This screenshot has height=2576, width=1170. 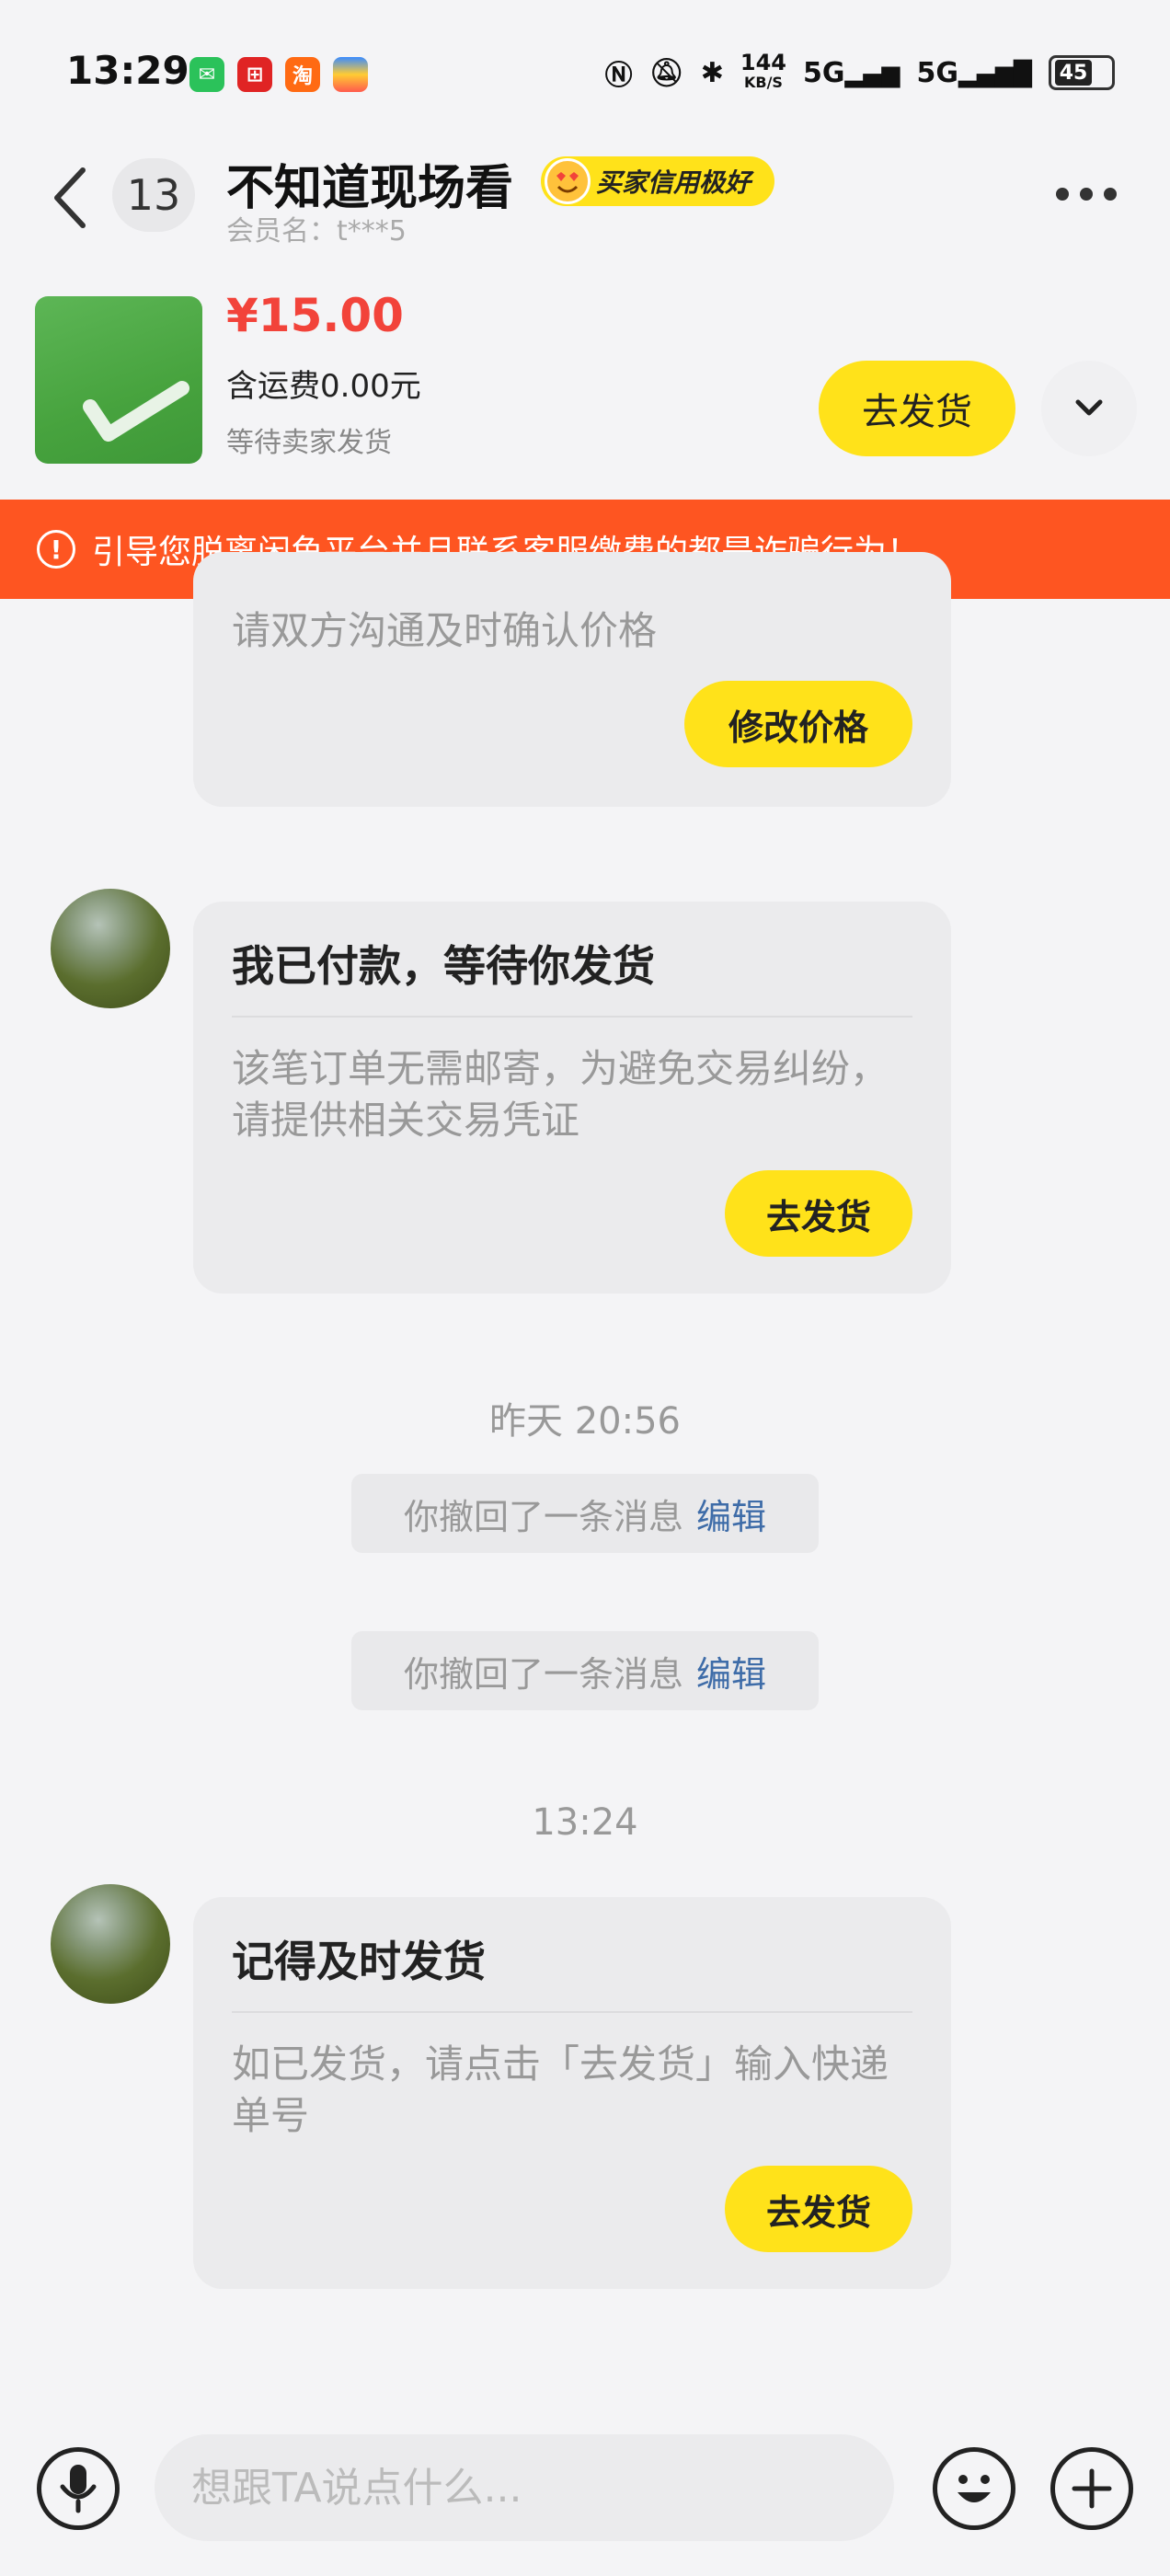 I want to click on plus-icon, so click(x=1092, y=2488).